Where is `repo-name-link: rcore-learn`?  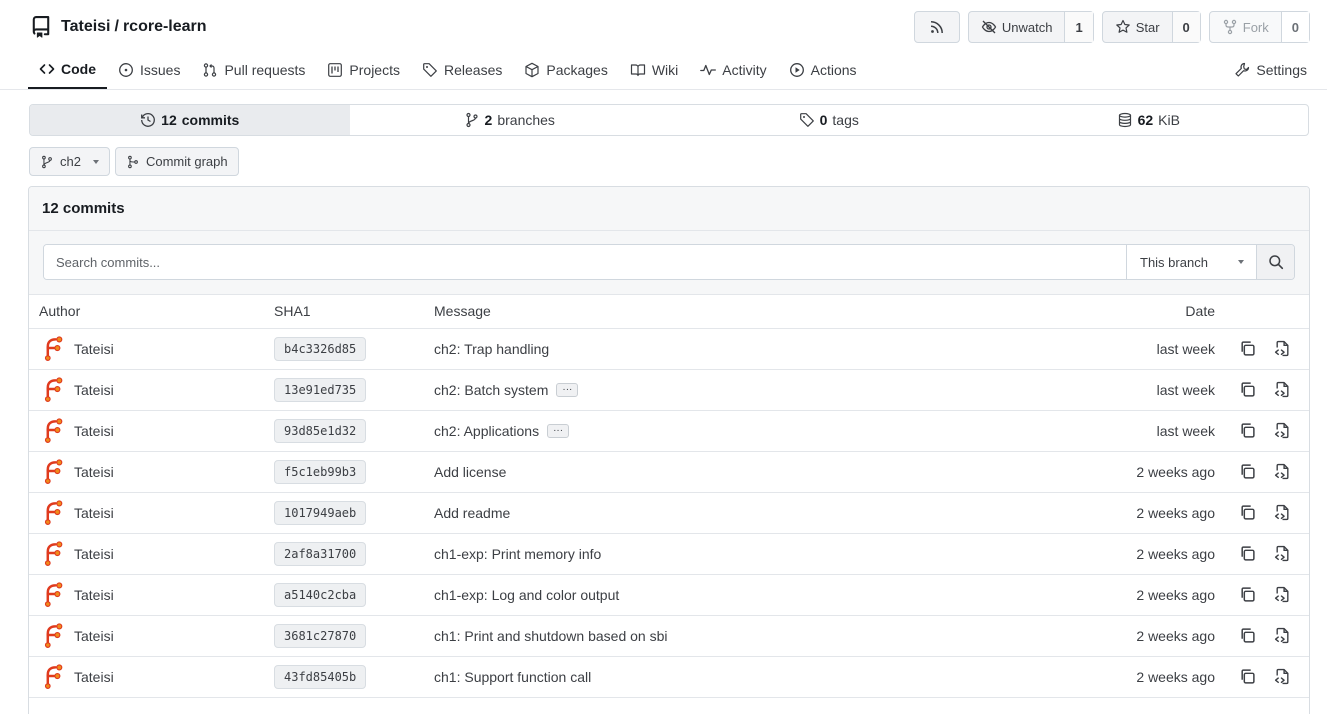 repo-name-link: rcore-learn is located at coordinates (165, 26).